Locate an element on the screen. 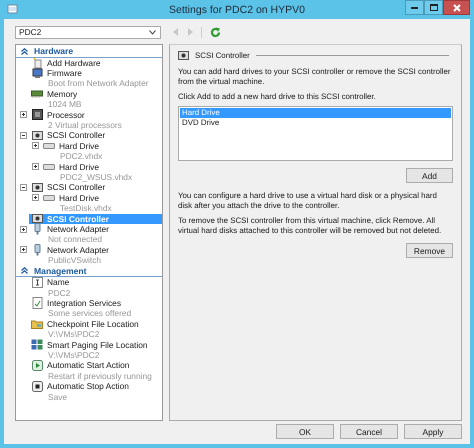  tree-item: Firmware Boot from Network Adapter is located at coordinates (95, 78).